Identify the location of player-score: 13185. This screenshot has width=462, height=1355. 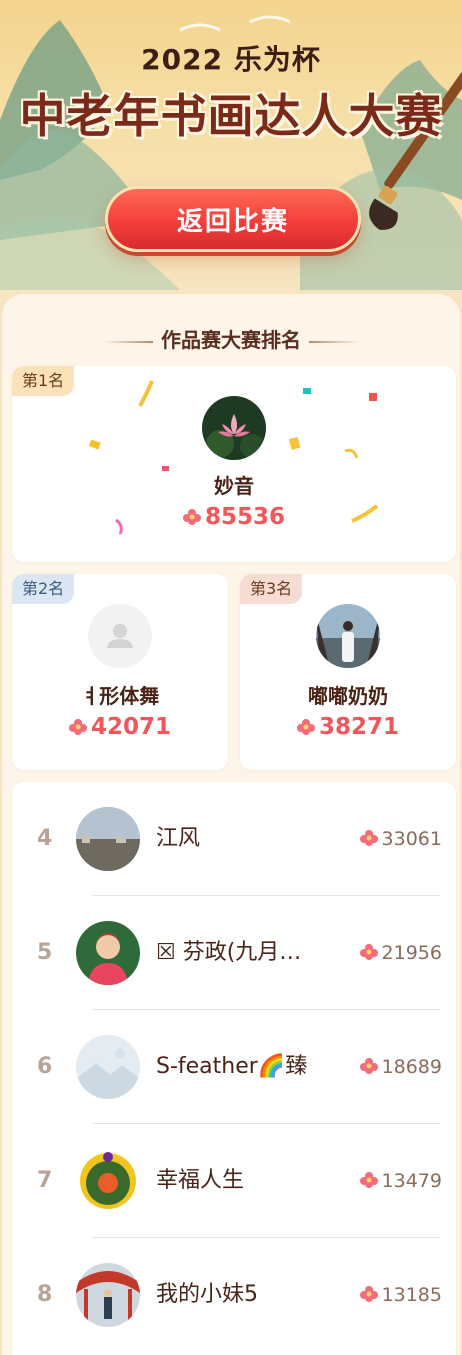
(400, 1295).